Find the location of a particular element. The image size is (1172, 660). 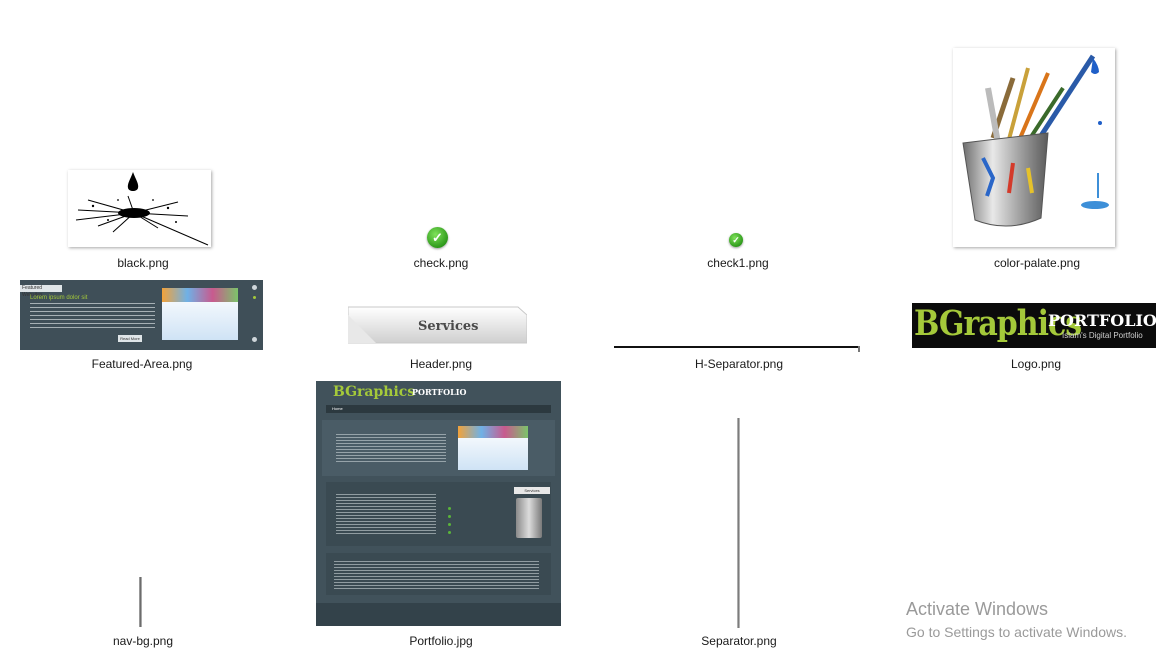

featured-text-lines is located at coordinates (92, 316).